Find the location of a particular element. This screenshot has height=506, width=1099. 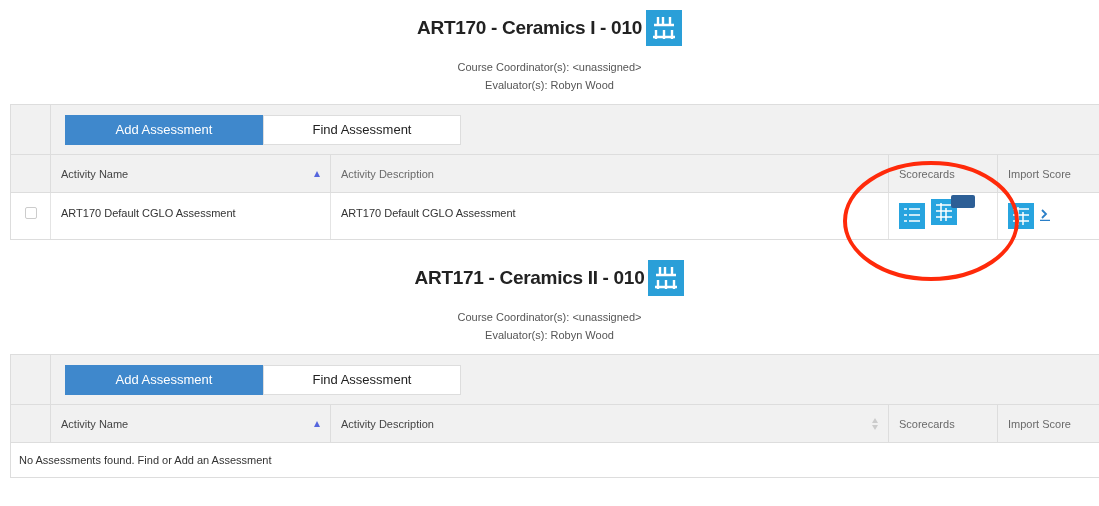

row-checkbox is located at coordinates (31, 213).